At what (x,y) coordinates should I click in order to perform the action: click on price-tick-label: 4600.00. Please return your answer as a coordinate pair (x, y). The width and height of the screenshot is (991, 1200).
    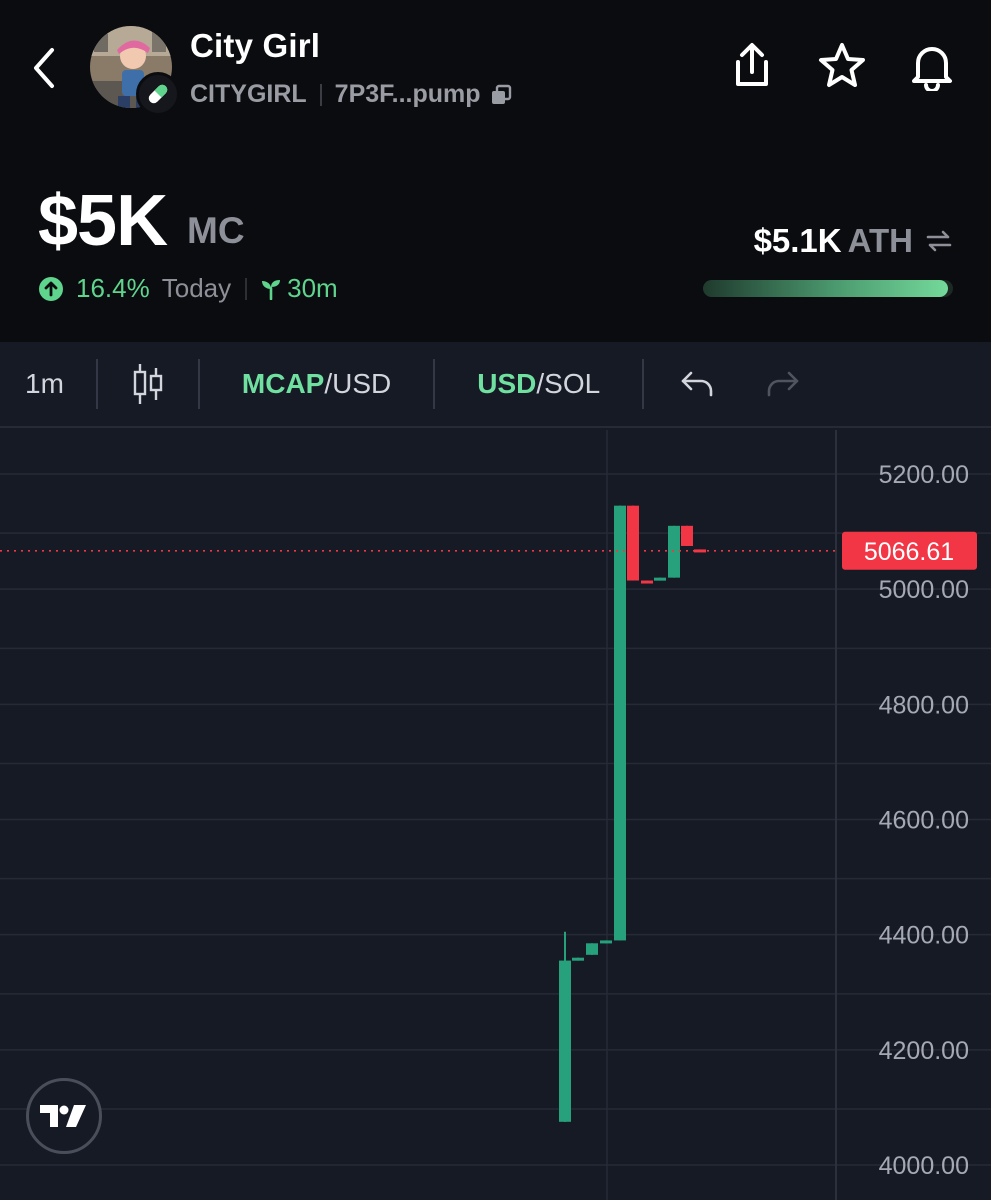
    Looking at the image, I should click on (924, 821).